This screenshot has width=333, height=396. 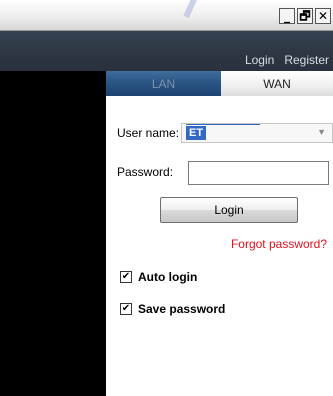 I want to click on password-field, so click(x=258, y=173).